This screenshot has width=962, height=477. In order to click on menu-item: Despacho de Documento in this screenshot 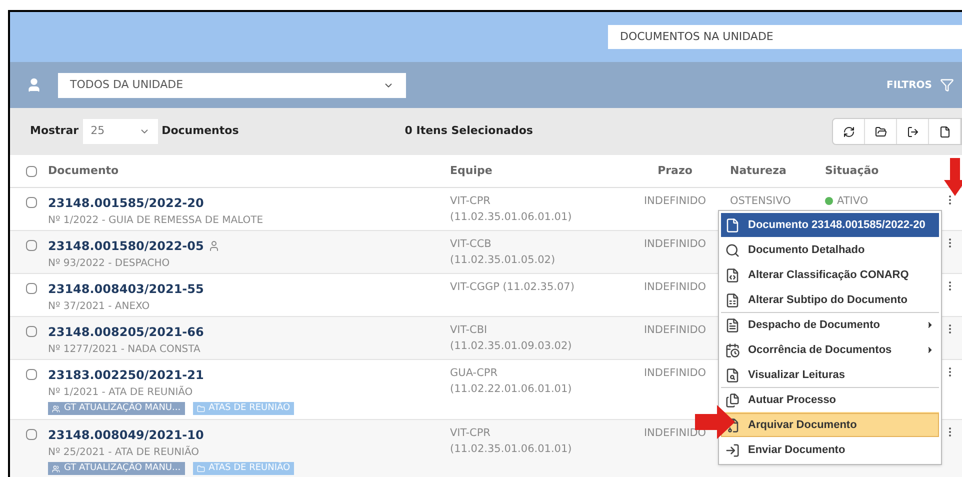, I will do `click(830, 324)`.